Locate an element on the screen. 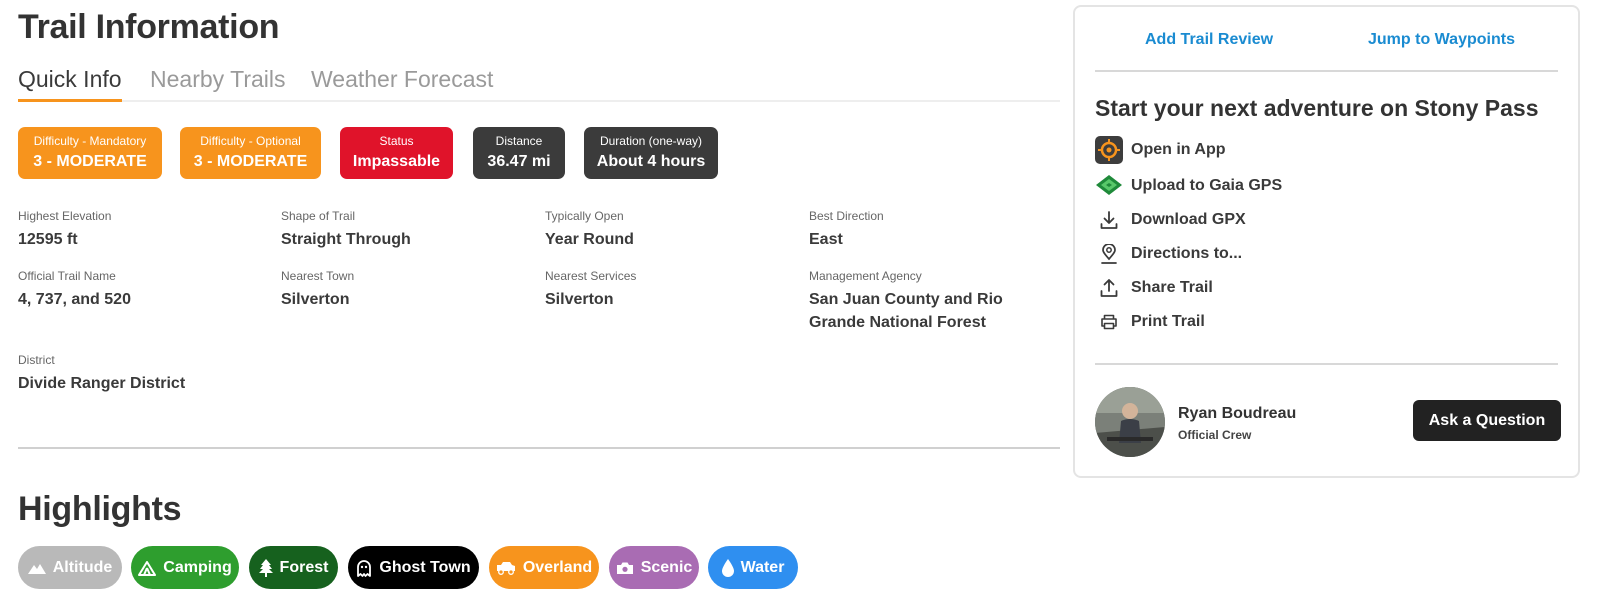 The width and height of the screenshot is (1600, 597). difficulty-mandatory-badge: Difficulty - Mandatory 3 - MODERATE is located at coordinates (90, 153).